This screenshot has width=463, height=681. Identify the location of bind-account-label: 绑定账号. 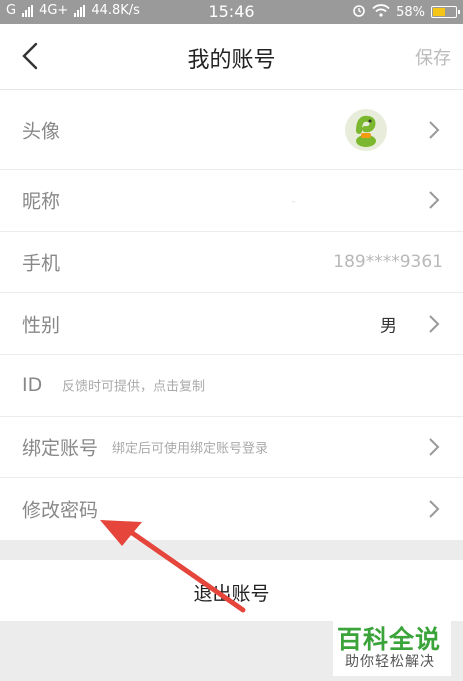
(60, 448).